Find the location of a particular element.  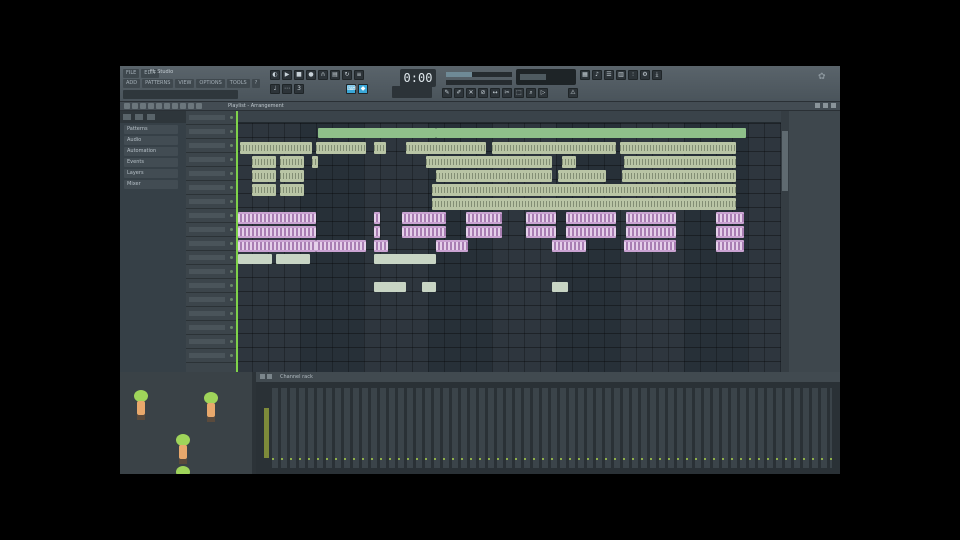

snap-magnet-icon is located at coordinates (135, 106).